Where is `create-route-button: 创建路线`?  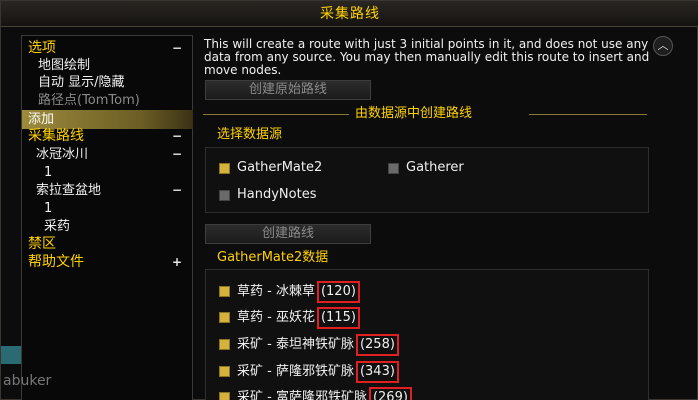
create-route-button: 创建路线 is located at coordinates (288, 234).